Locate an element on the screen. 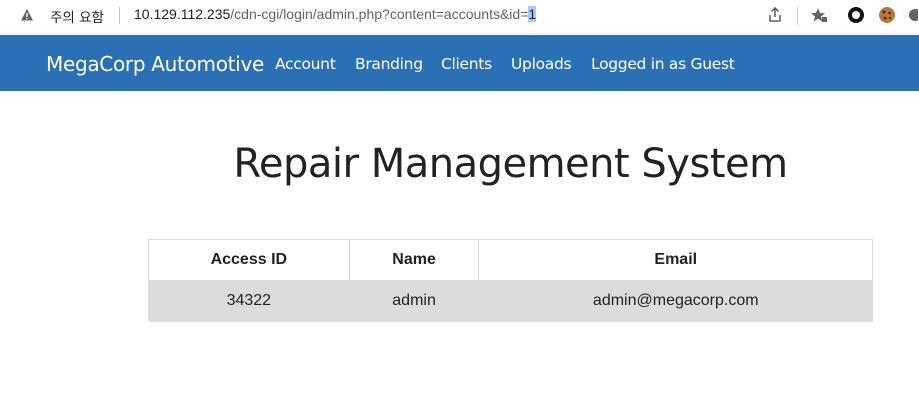  url-selected-text: 1 is located at coordinates (532, 14).